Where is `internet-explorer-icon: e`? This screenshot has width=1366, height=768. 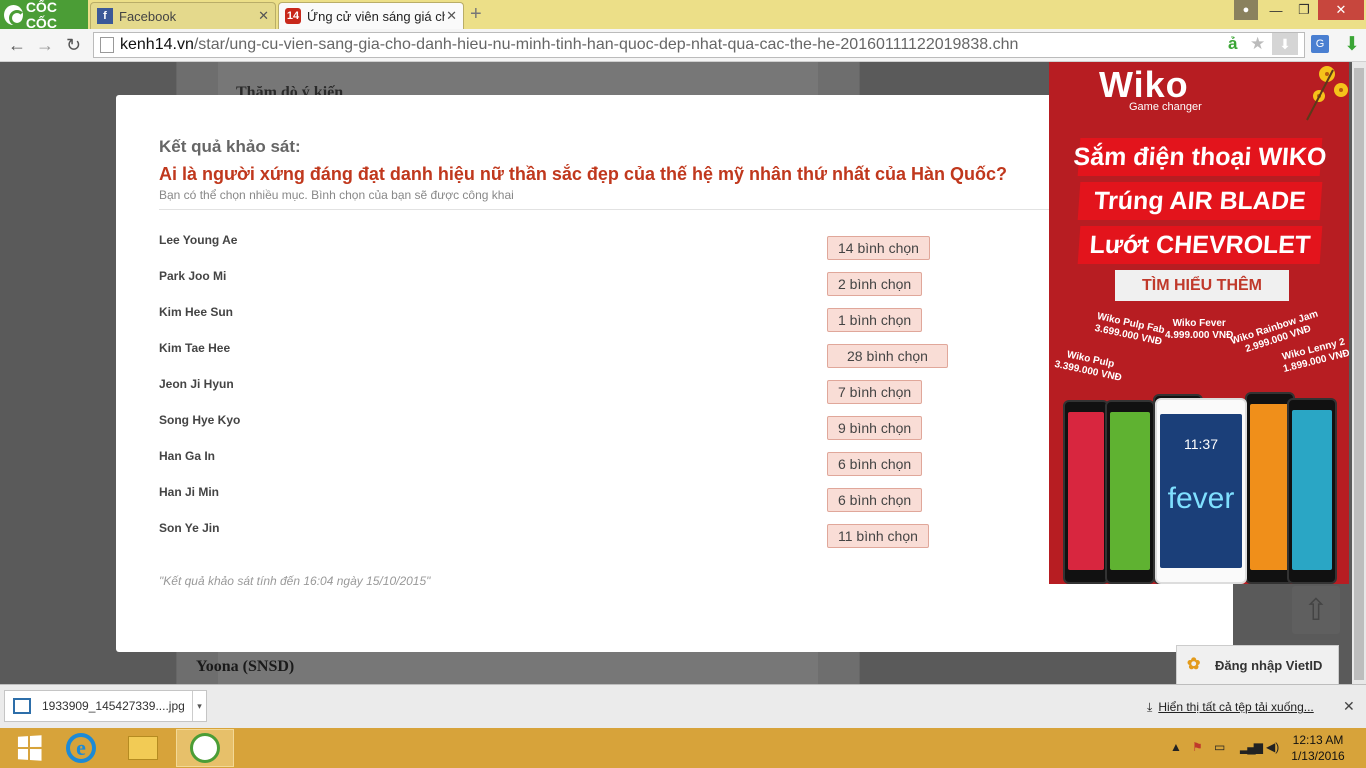
internet-explorer-icon: e is located at coordinates (81, 748).